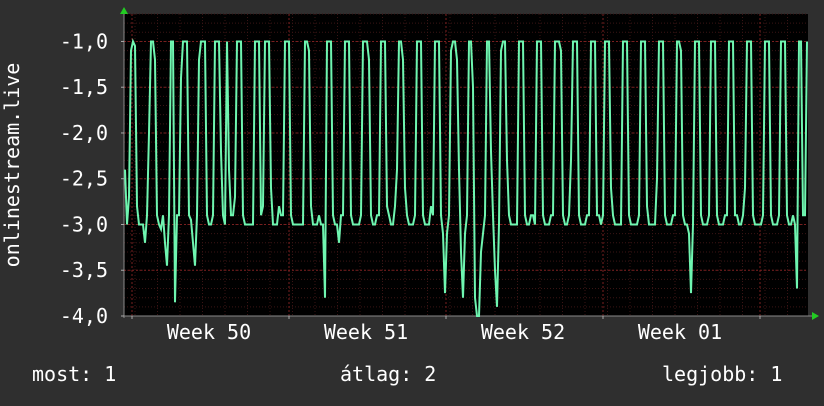 The height and width of the screenshot is (406, 824). What do you see at coordinates (84, 224) in the screenshot?
I see `y-tick-label: -3,0` at bounding box center [84, 224].